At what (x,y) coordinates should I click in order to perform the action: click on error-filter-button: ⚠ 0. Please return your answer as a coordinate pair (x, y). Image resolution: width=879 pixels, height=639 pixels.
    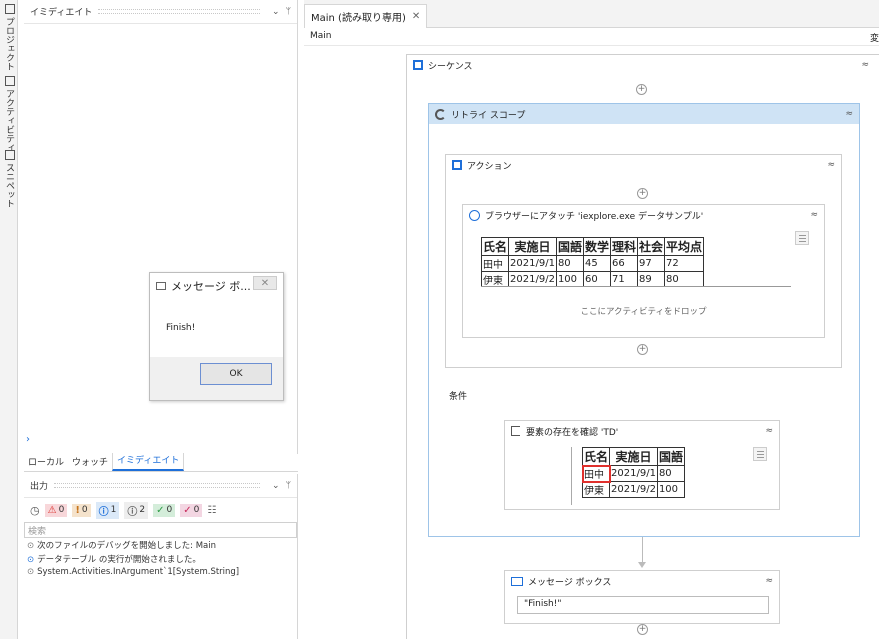
    Looking at the image, I should click on (56, 510).